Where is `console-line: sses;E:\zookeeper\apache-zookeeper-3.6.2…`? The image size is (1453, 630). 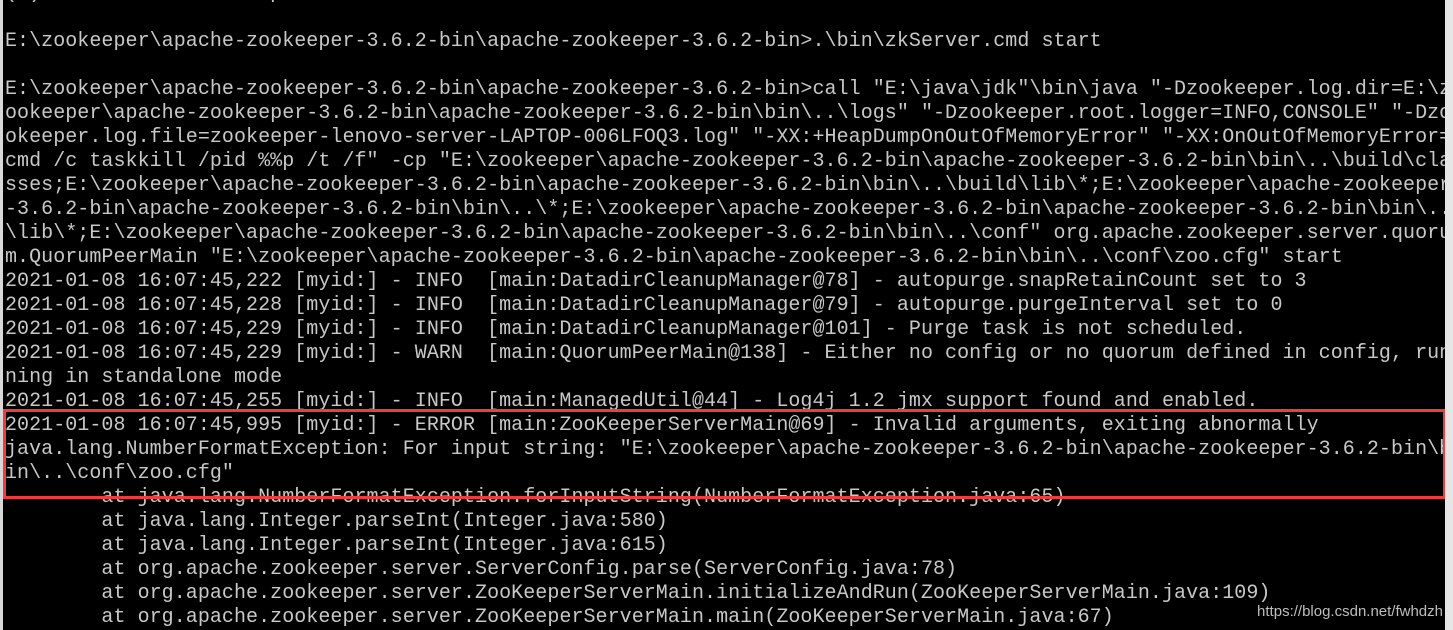 console-line: sses;E:\zookeeper\apache-zookeeper-3.6.2… is located at coordinates (728, 185).